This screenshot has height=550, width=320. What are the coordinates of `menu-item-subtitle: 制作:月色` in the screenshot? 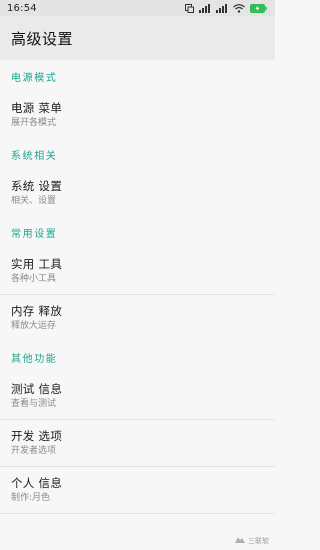 It's located at (31, 498).